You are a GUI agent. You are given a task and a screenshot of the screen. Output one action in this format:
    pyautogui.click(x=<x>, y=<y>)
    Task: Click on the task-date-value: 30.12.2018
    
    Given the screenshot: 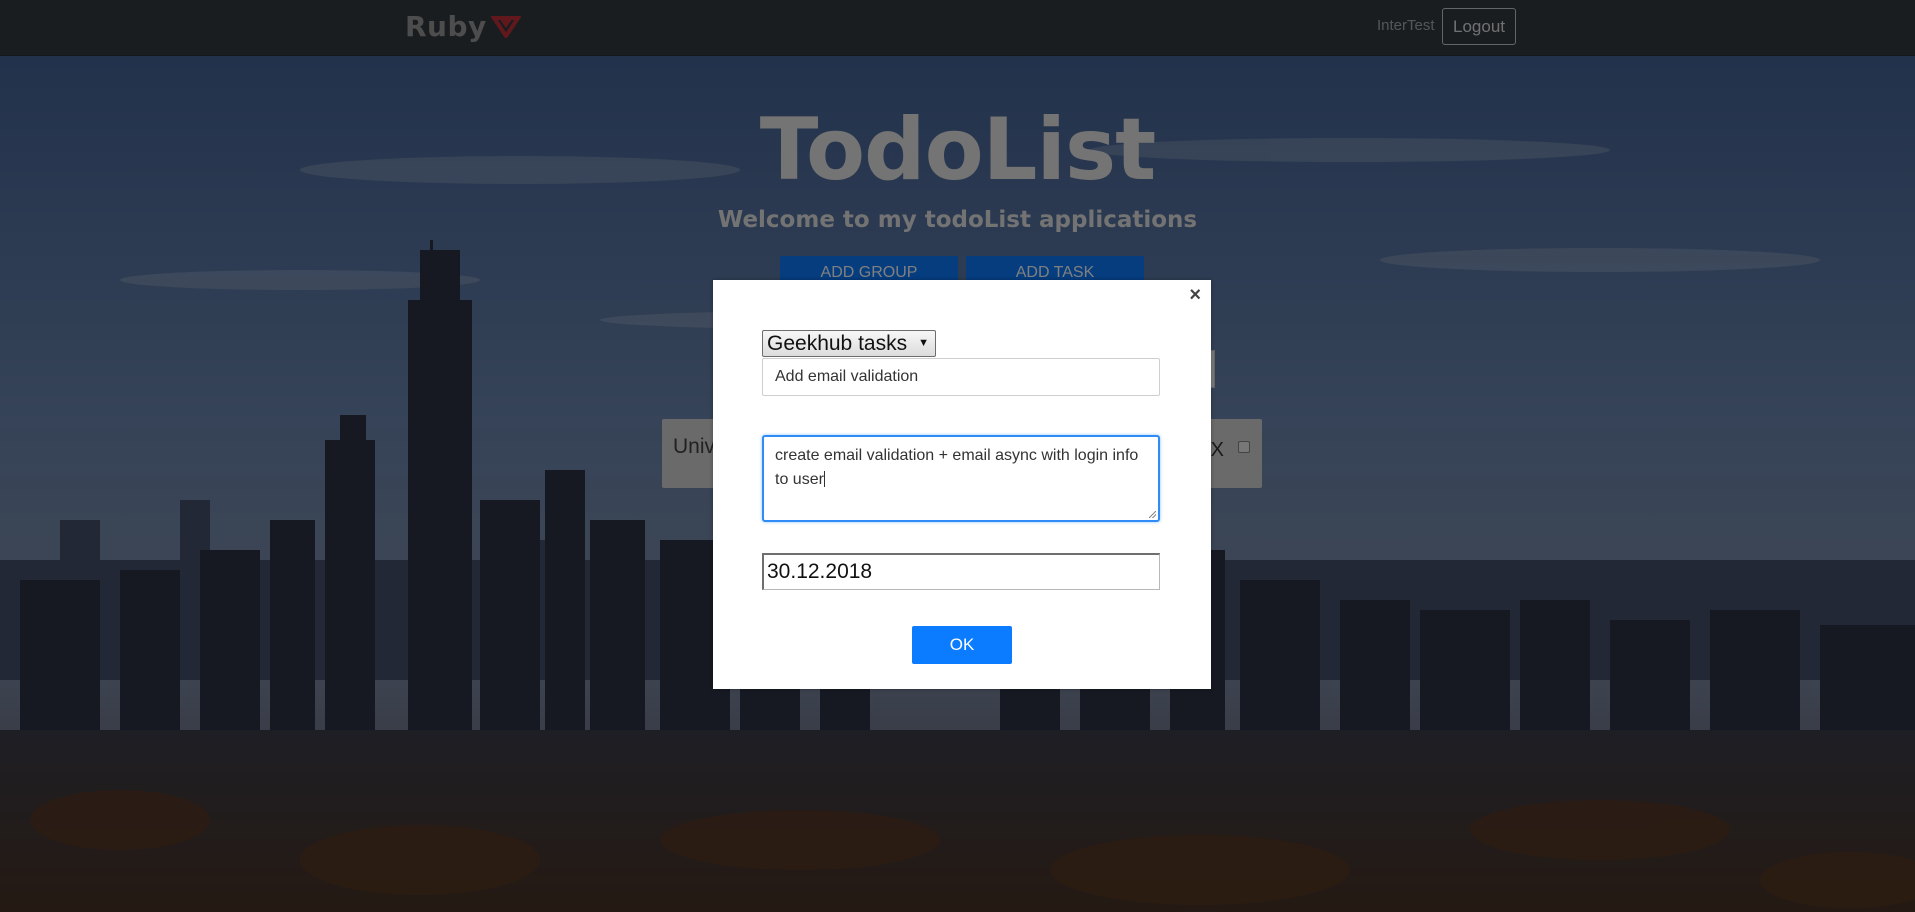 What is the action you would take?
    pyautogui.click(x=820, y=571)
    